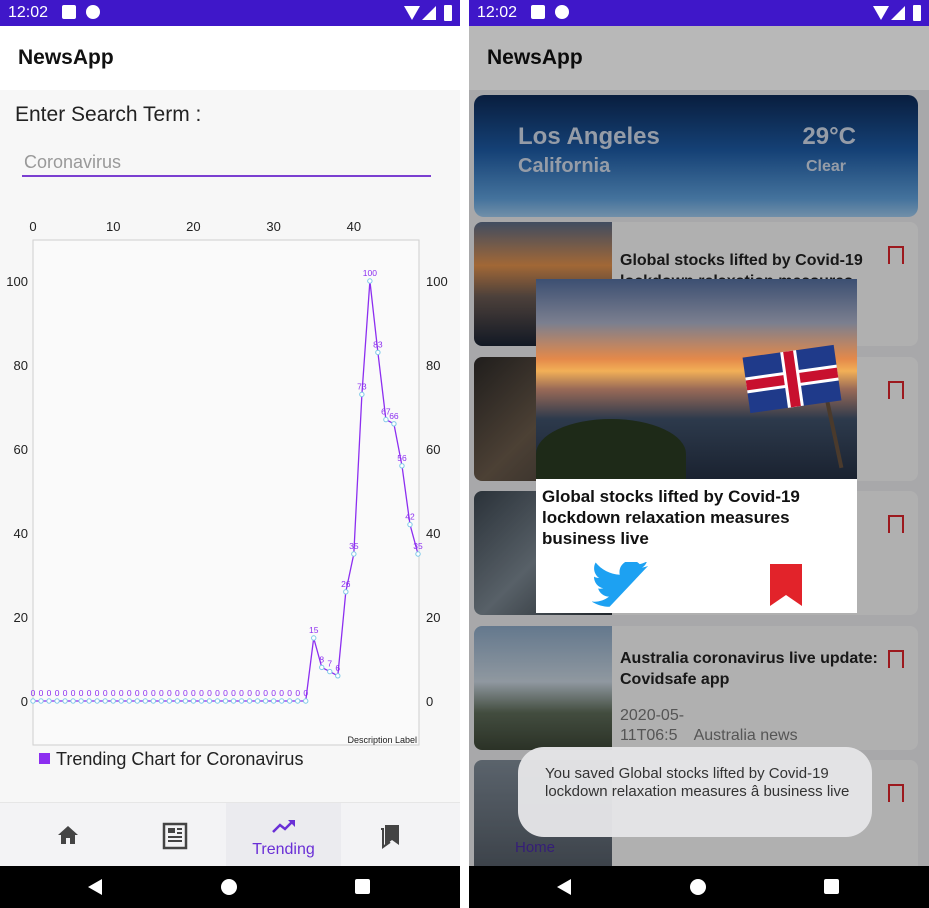 This screenshot has width=929, height=908. What do you see at coordinates (180, 759) in the screenshot?
I see `legend-label: Trending Chart for Coronavirus` at bounding box center [180, 759].